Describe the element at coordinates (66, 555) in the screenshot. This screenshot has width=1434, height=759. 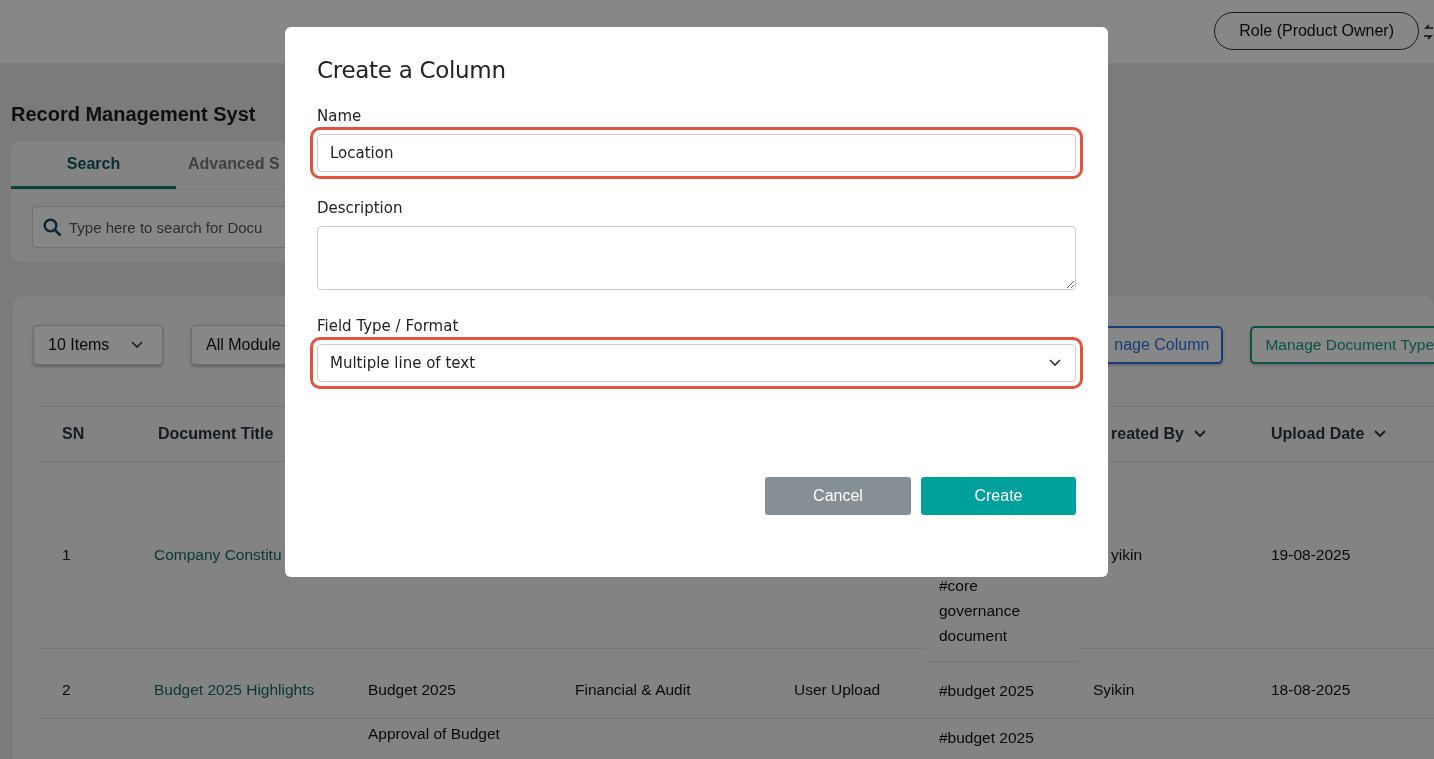
I see `table-cell: 1` at that location.